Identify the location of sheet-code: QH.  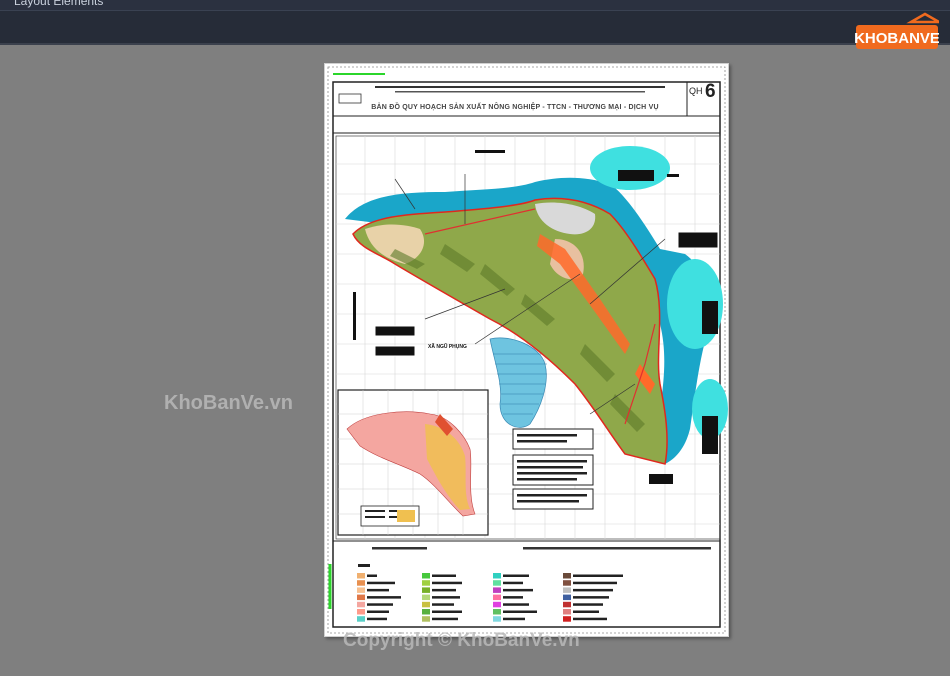
(696, 91).